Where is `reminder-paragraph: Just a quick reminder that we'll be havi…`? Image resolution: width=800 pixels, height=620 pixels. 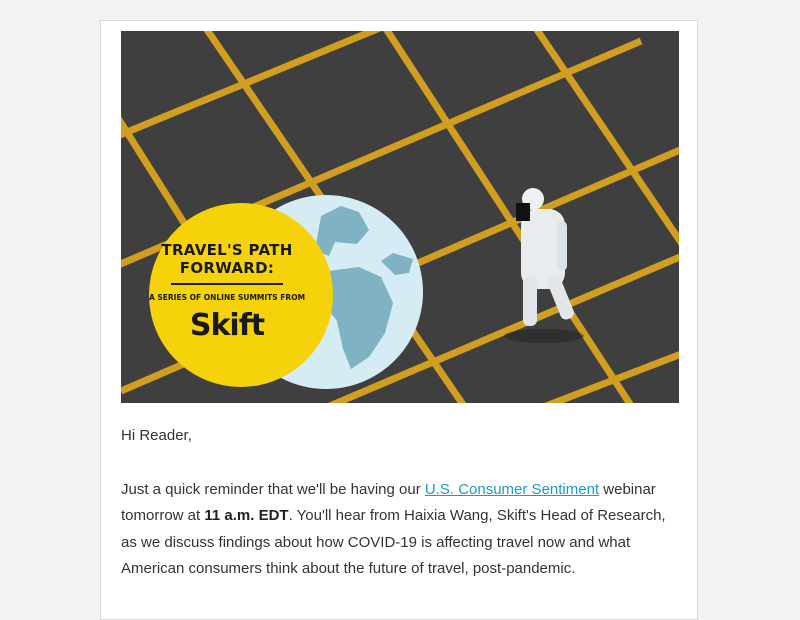 reminder-paragraph: Just a quick reminder that we'll be havi… is located at coordinates (400, 530).